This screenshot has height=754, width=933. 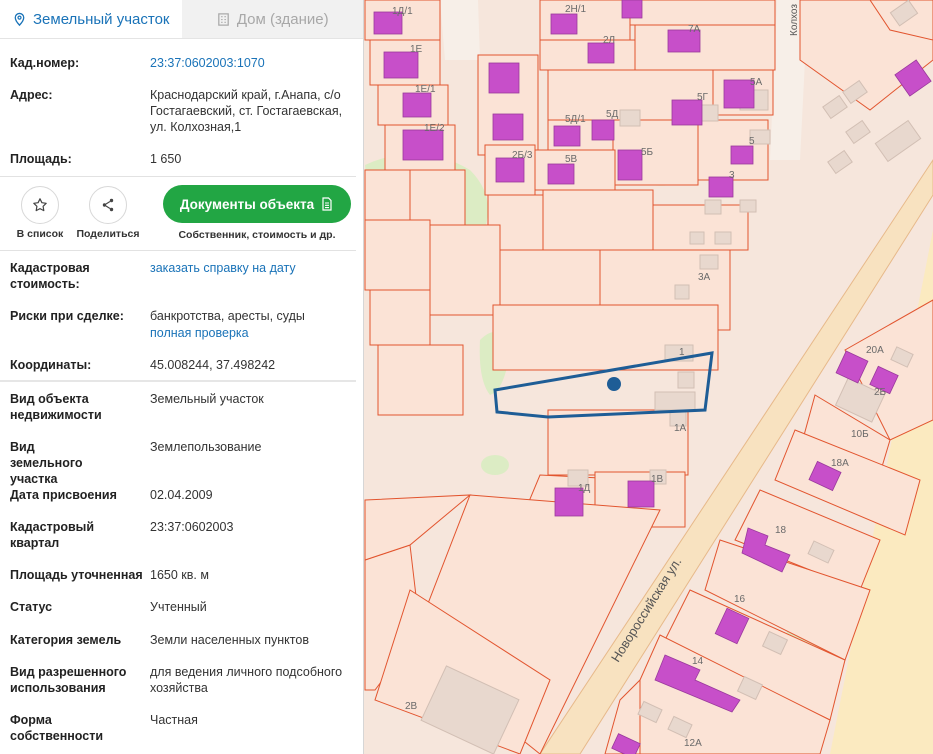 What do you see at coordinates (416, 49) in the screenshot?
I see `house-label: 1Е` at bounding box center [416, 49].